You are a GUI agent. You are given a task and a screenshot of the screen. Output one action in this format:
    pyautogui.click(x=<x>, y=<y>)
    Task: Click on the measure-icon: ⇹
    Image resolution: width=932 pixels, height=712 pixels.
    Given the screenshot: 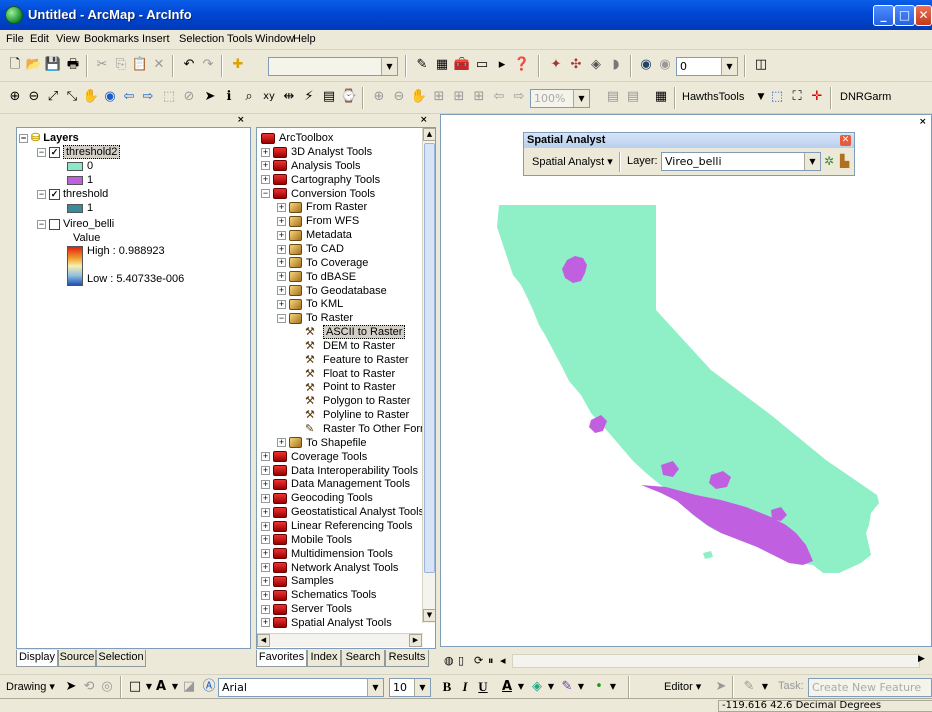 What is the action you would take?
    pyautogui.click(x=289, y=97)
    